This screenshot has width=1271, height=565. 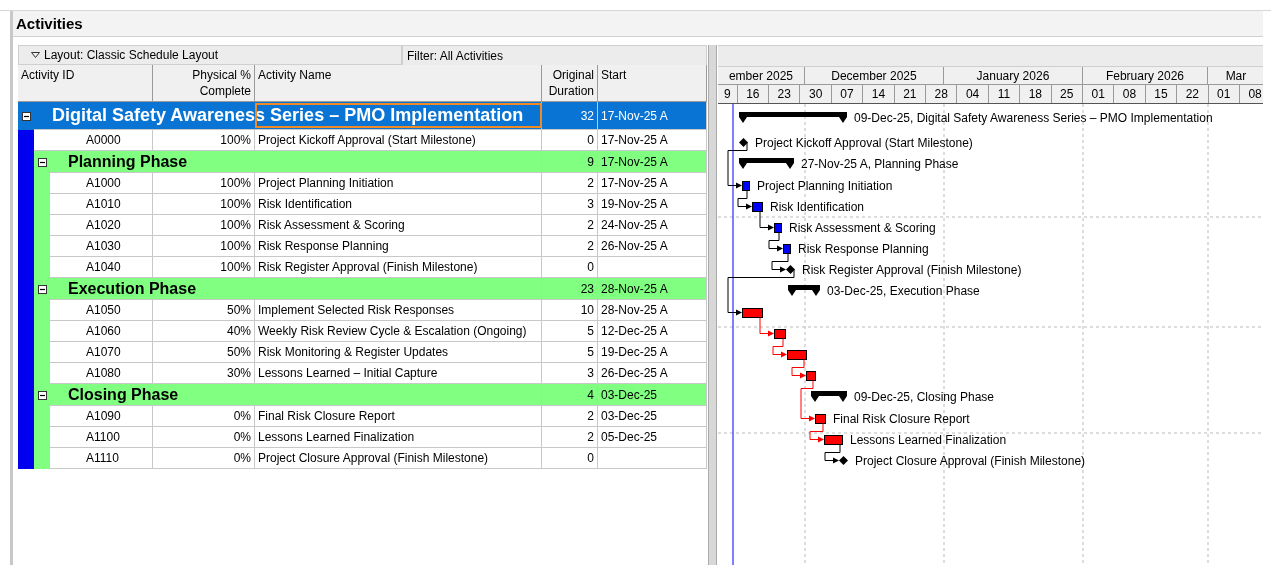 I want to click on week-header: 14, so click(x=879, y=94).